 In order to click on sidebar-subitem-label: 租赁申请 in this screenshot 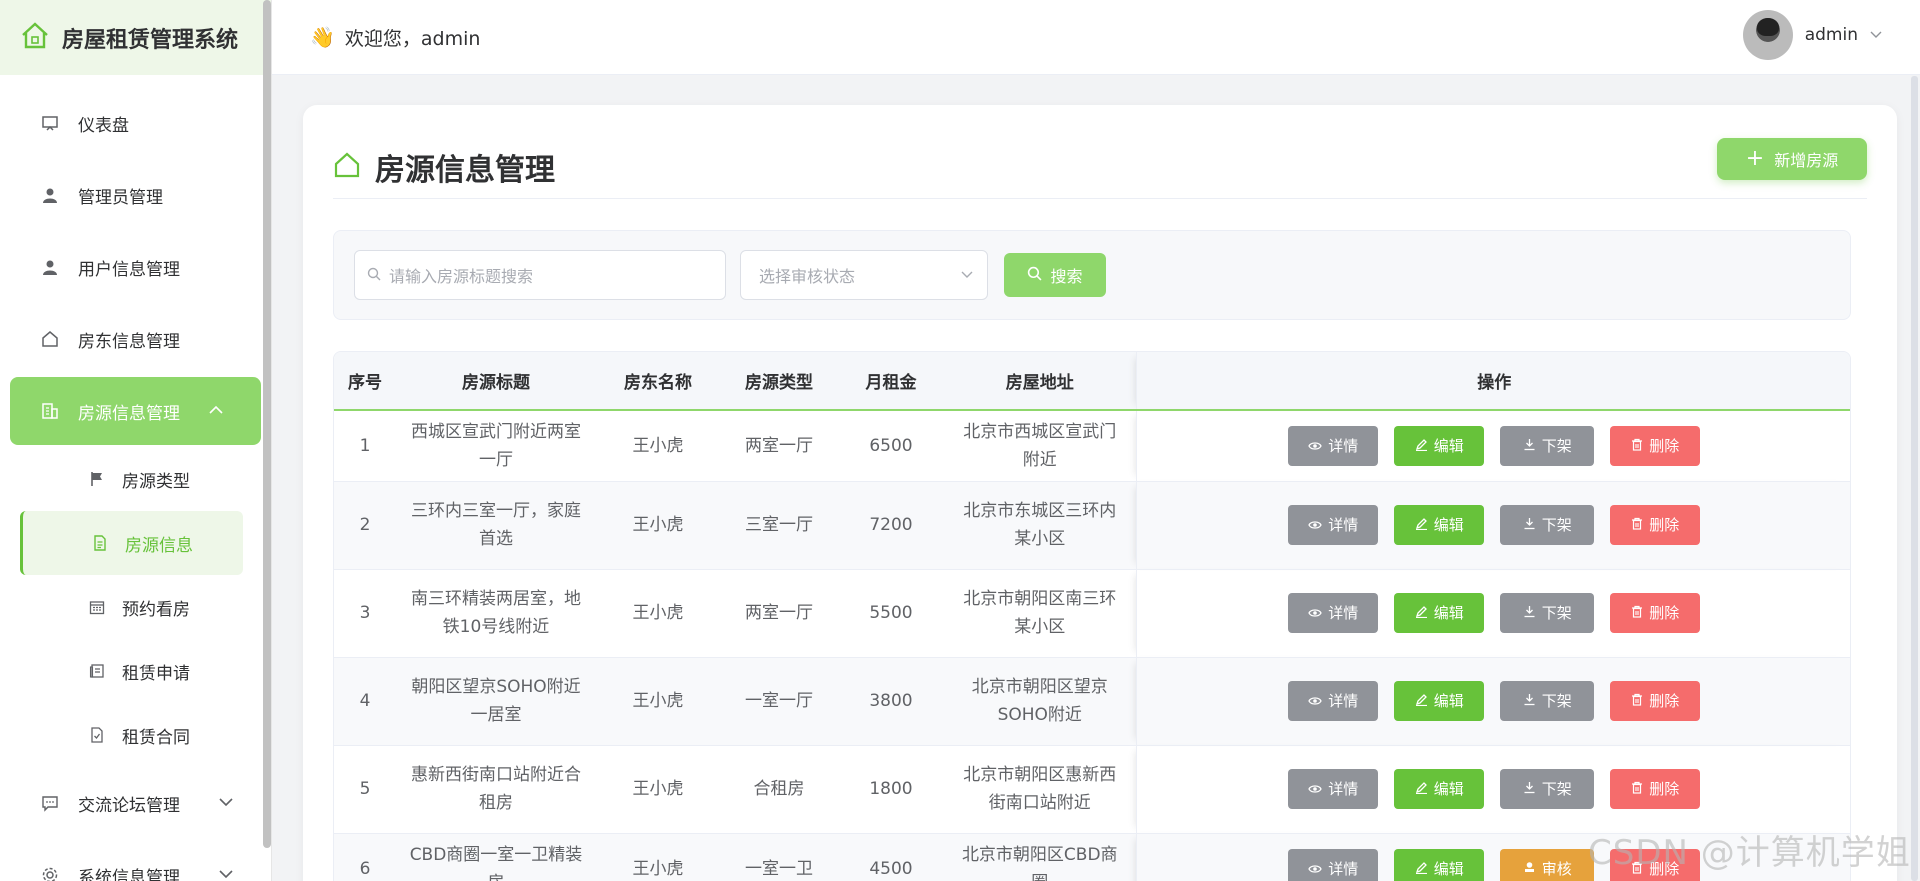, I will do `click(156, 673)`.